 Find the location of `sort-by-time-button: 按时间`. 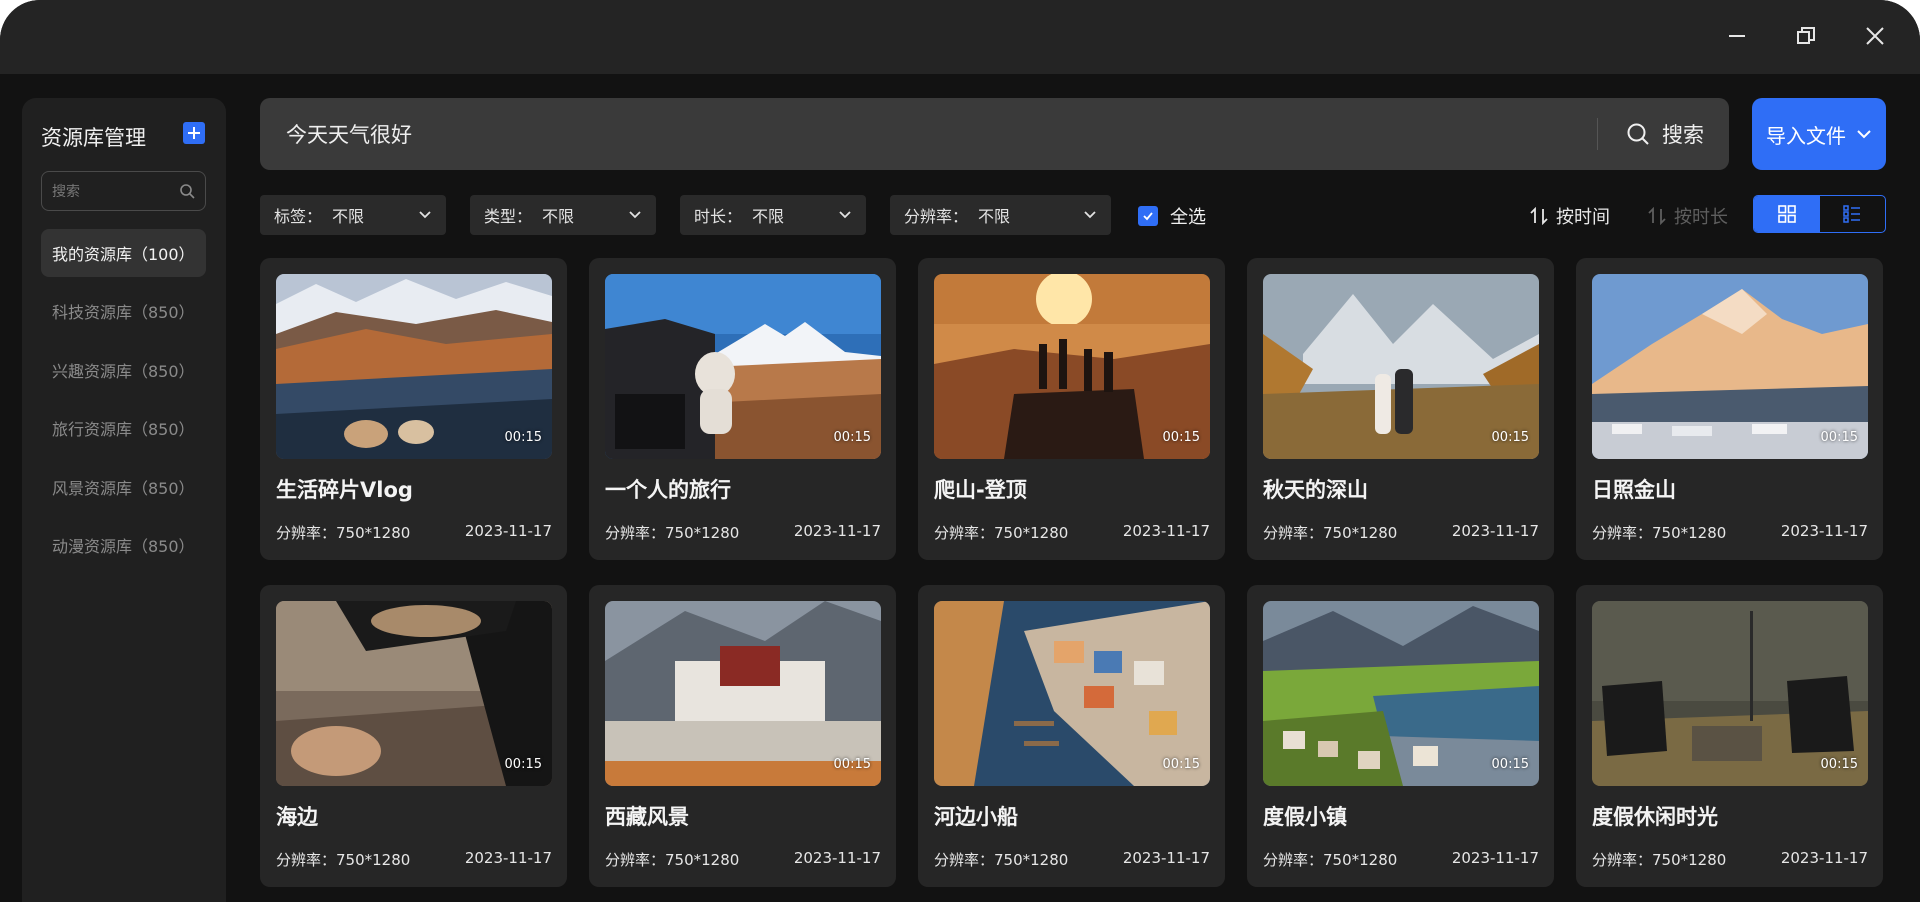

sort-by-time-button: 按时间 is located at coordinates (1570, 216).